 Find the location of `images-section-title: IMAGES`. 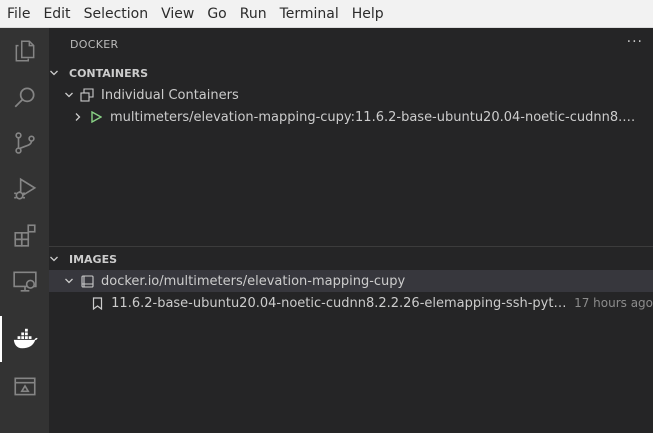

images-section-title: IMAGES is located at coordinates (93, 259).